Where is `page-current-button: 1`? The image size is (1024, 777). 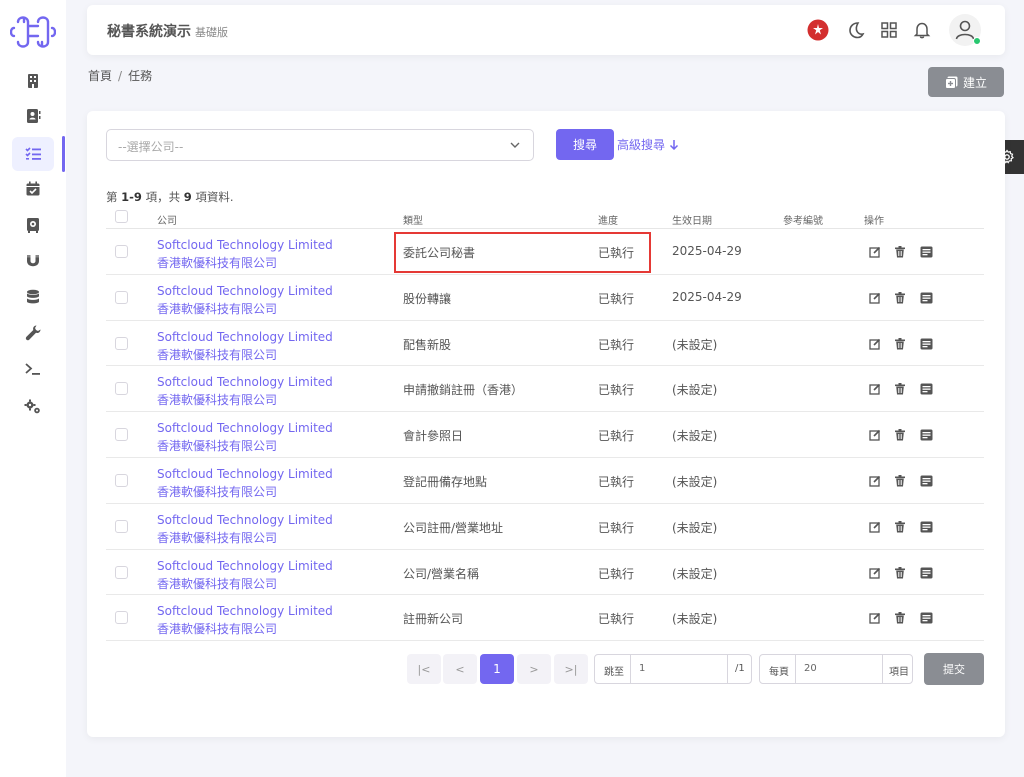
page-current-button: 1 is located at coordinates (497, 669).